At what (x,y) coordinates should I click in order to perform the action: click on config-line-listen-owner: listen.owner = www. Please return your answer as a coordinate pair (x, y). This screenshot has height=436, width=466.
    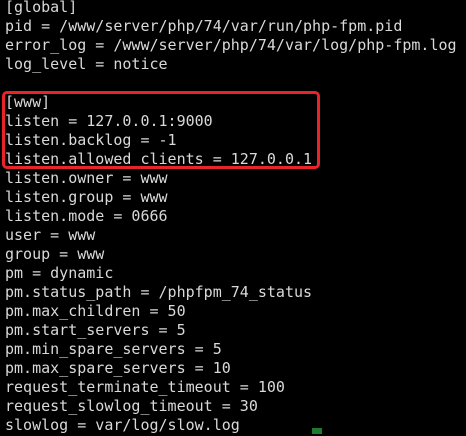
    Looking at the image, I should click on (86, 178).